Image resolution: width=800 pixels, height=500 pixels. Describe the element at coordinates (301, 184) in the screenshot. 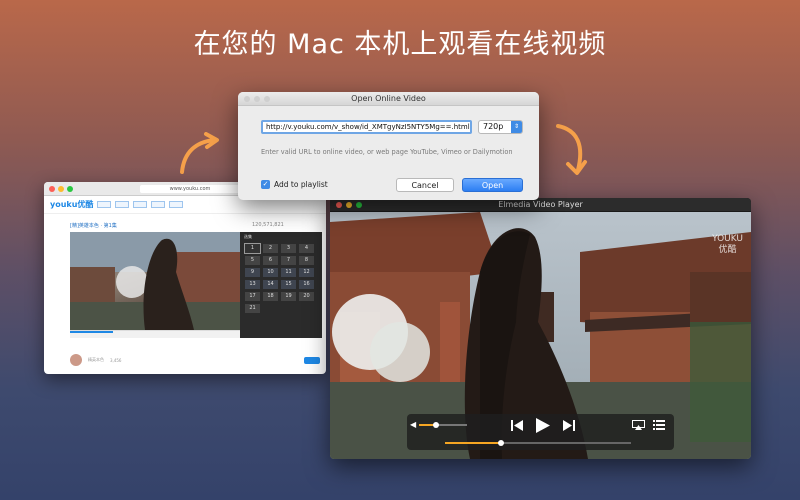

I see `add-to-playlist-label: Add to playlist` at that location.